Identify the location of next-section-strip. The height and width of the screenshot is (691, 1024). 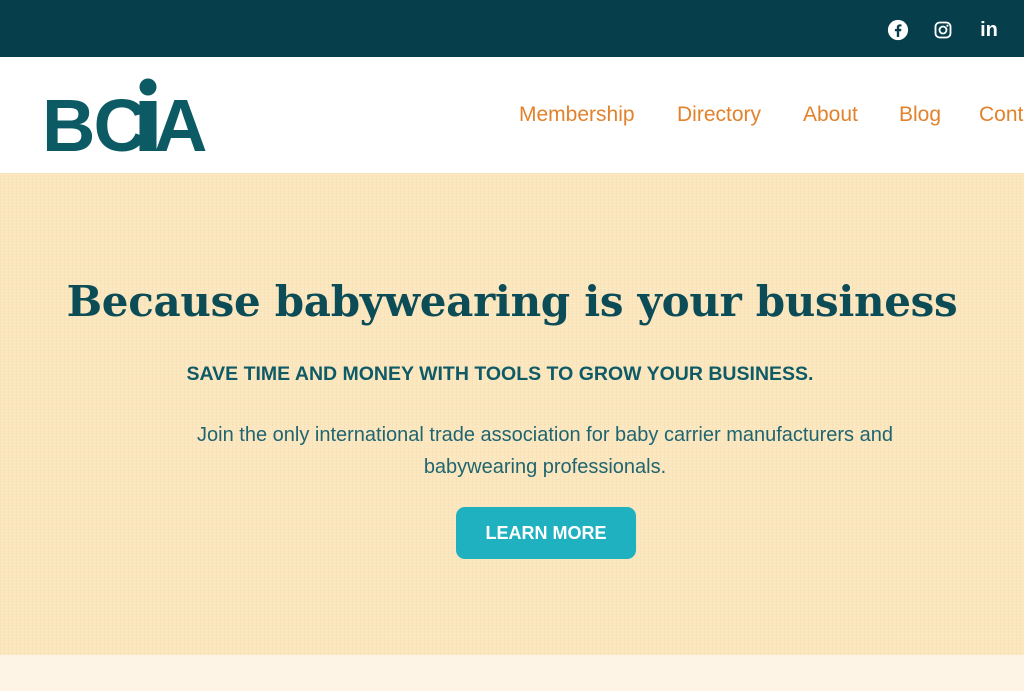
(512, 673).